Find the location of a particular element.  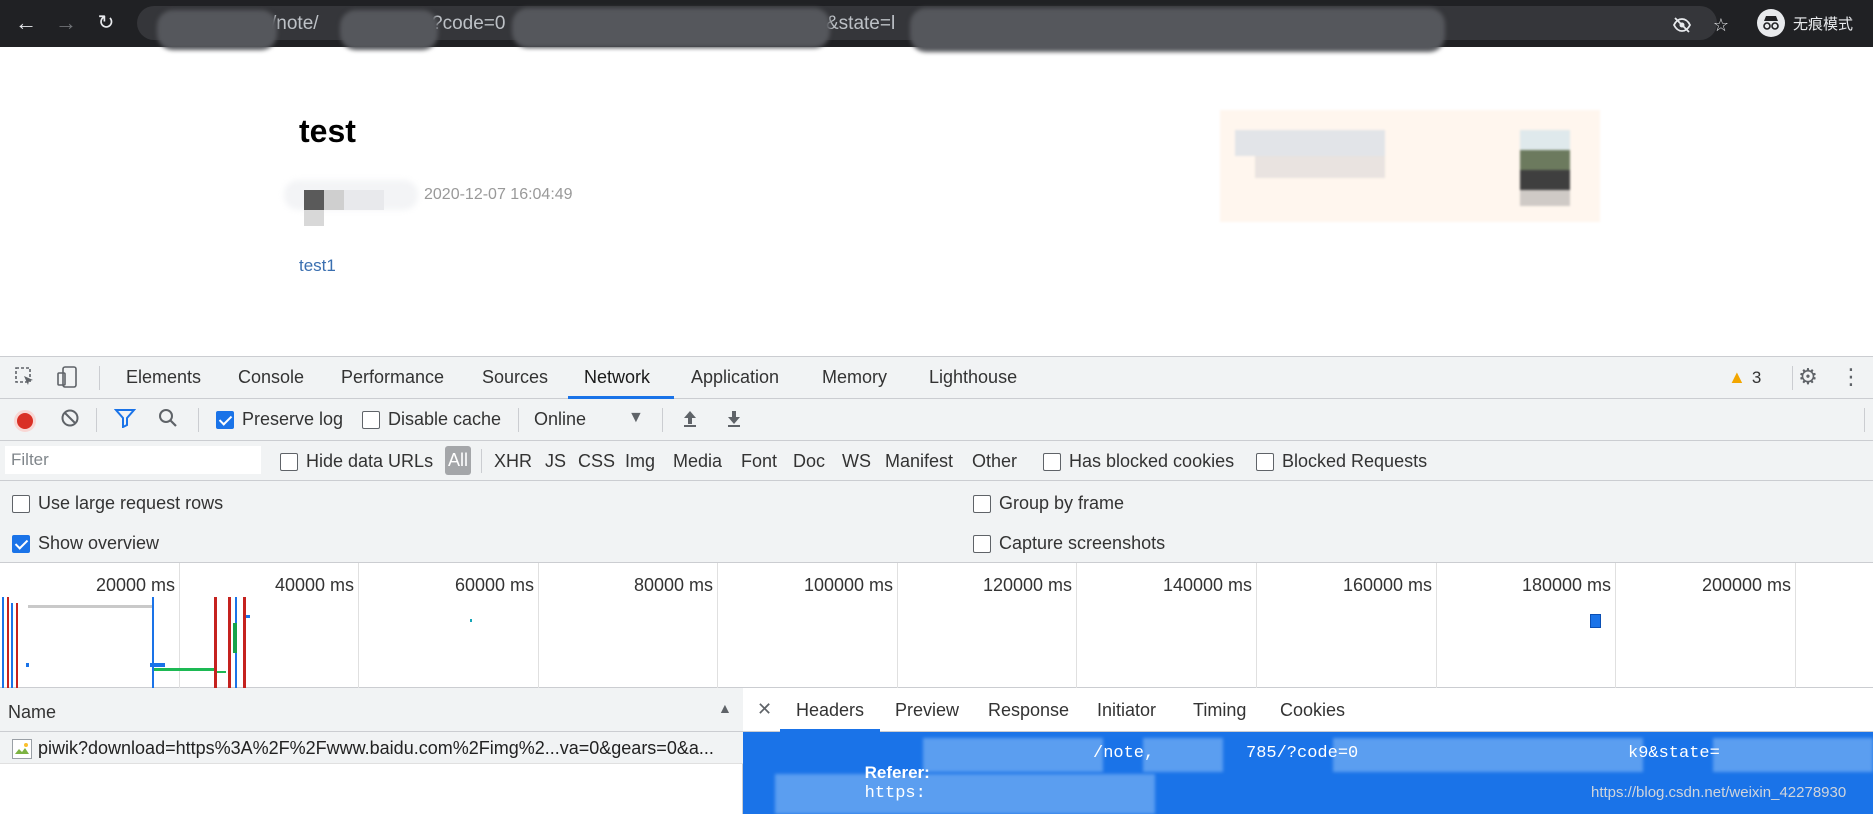

capture-screenshots-checkbox: Capture screenshots is located at coordinates (1069, 543).